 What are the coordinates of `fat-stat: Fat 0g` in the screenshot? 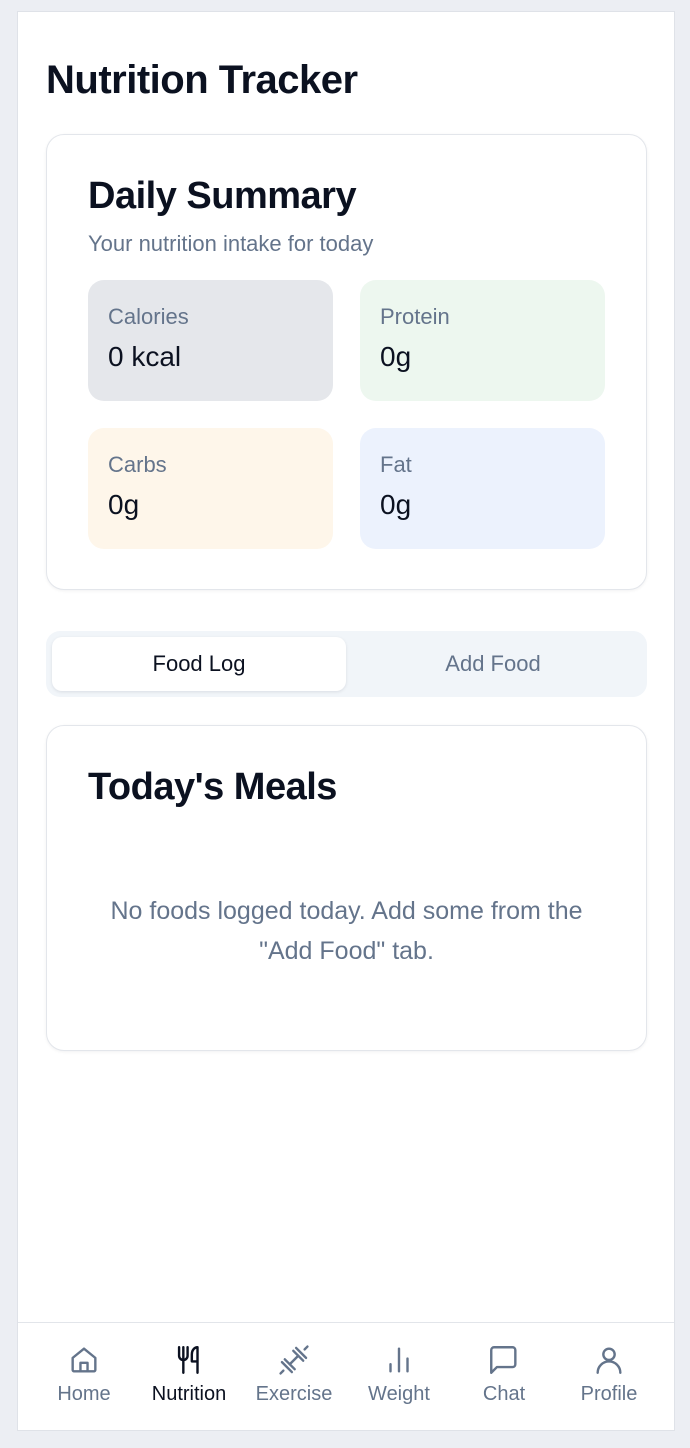 It's located at (482, 488).